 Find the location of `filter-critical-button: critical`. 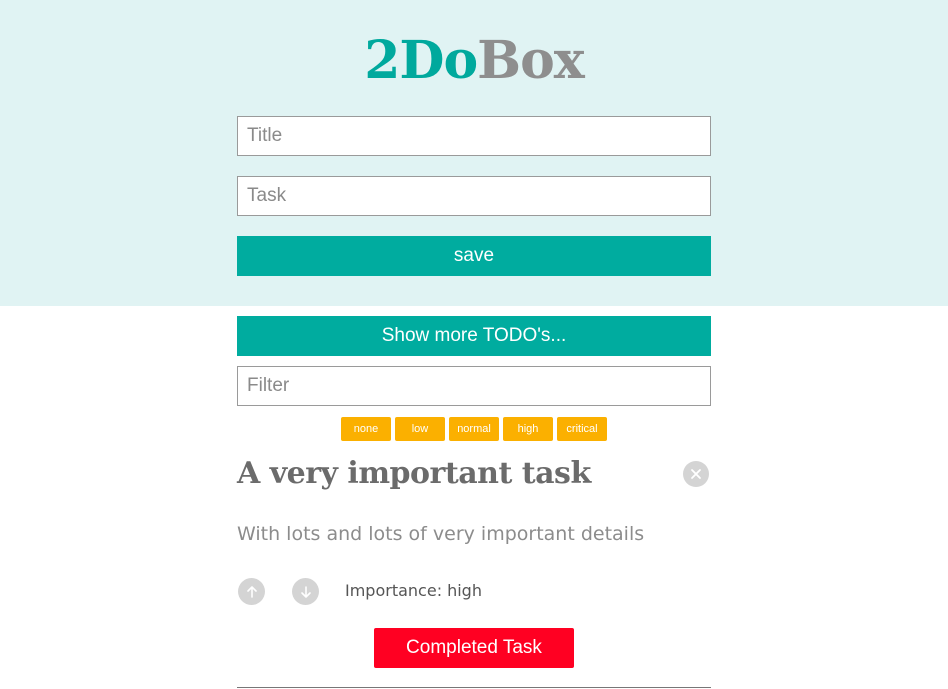

filter-critical-button: critical is located at coordinates (582, 429).